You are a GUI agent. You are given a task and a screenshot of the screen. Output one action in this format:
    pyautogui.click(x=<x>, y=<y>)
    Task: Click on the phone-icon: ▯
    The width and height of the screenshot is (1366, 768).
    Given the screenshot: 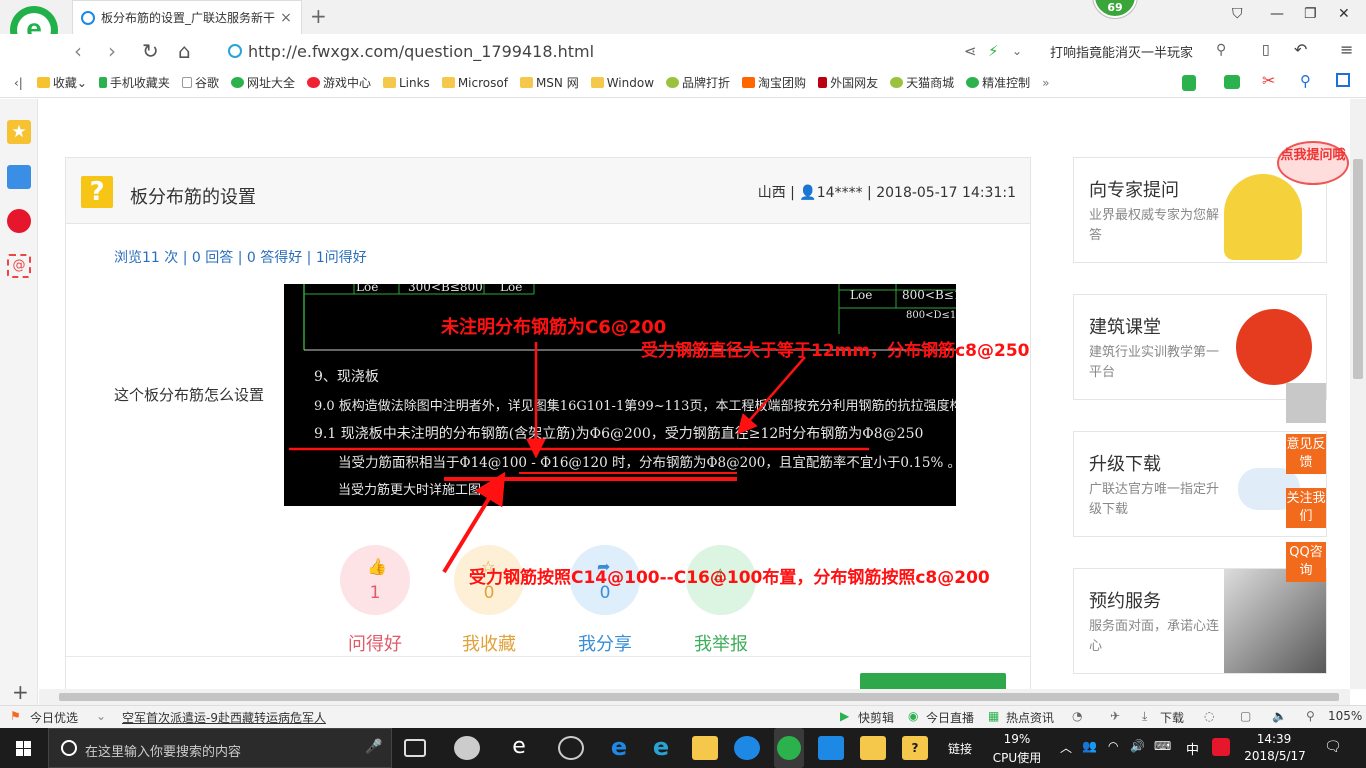 What is the action you would take?
    pyautogui.click(x=1266, y=50)
    